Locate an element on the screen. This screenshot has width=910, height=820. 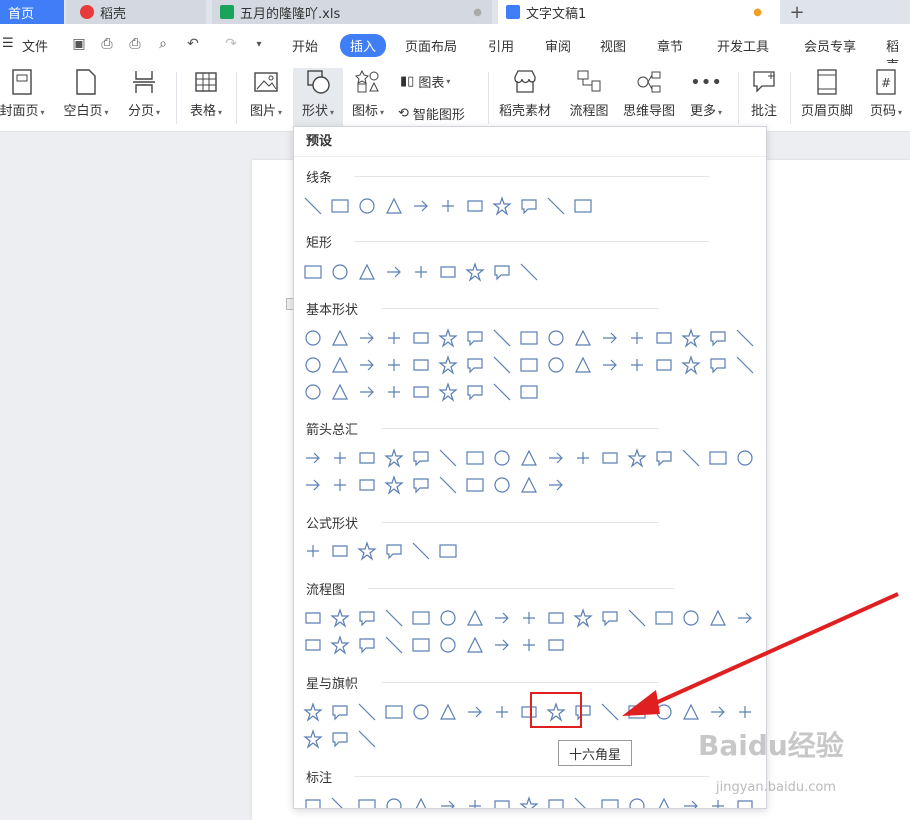
menu-insert: 插入 is located at coordinates (363, 45).